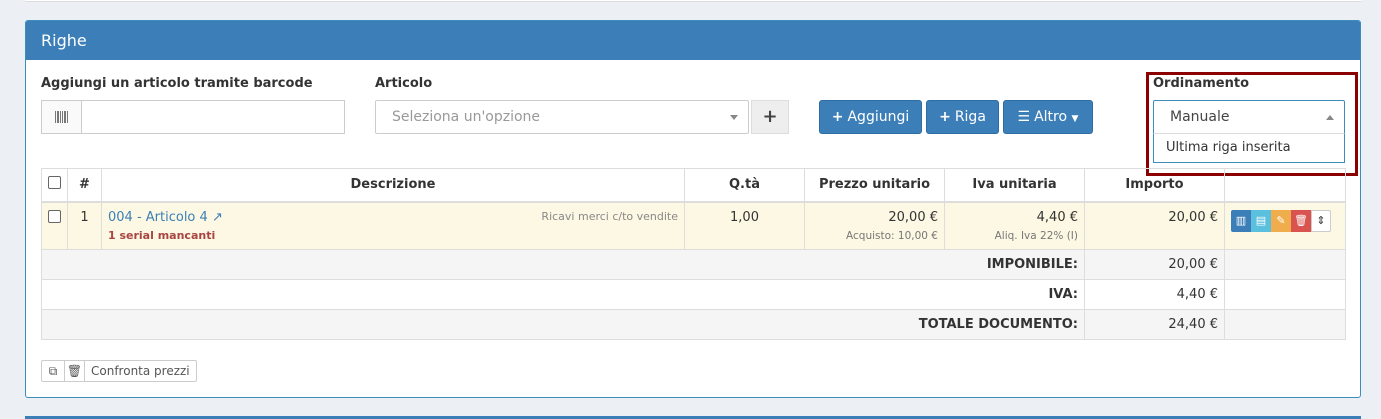  What do you see at coordinates (1154, 294) in the screenshot?
I see `iva-value: 4,40 €` at bounding box center [1154, 294].